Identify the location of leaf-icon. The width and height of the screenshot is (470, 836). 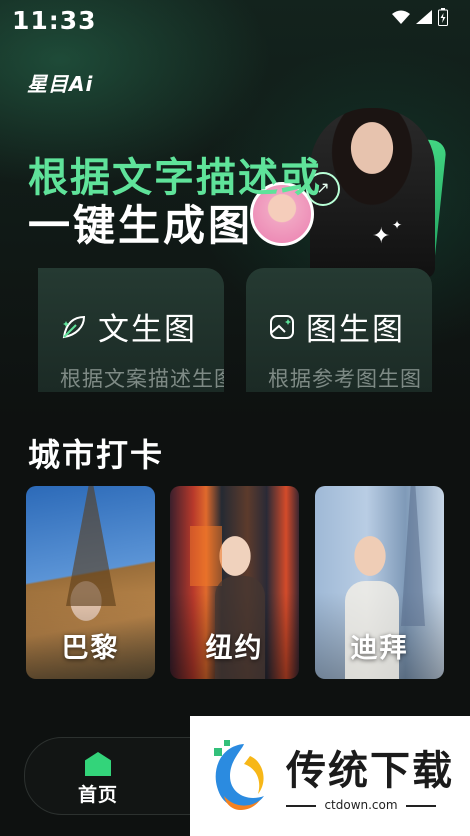
(74, 326).